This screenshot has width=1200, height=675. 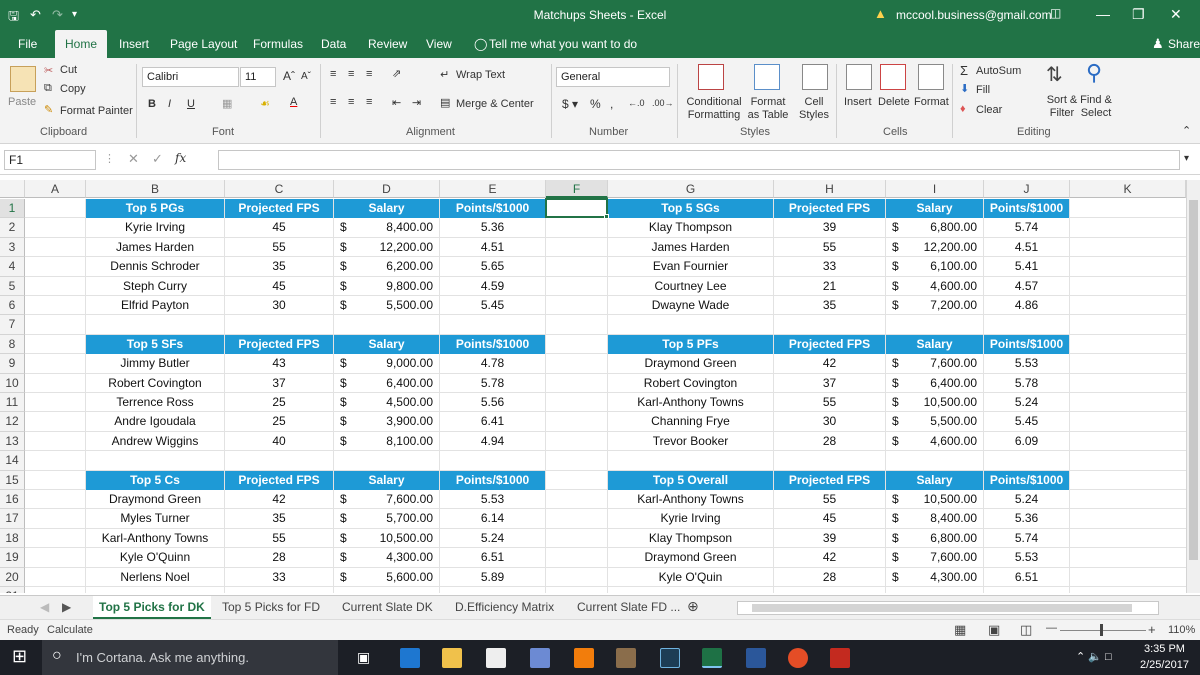 What do you see at coordinates (1026, 538) in the screenshot?
I see `points-per-1000-cell: 5.74` at bounding box center [1026, 538].